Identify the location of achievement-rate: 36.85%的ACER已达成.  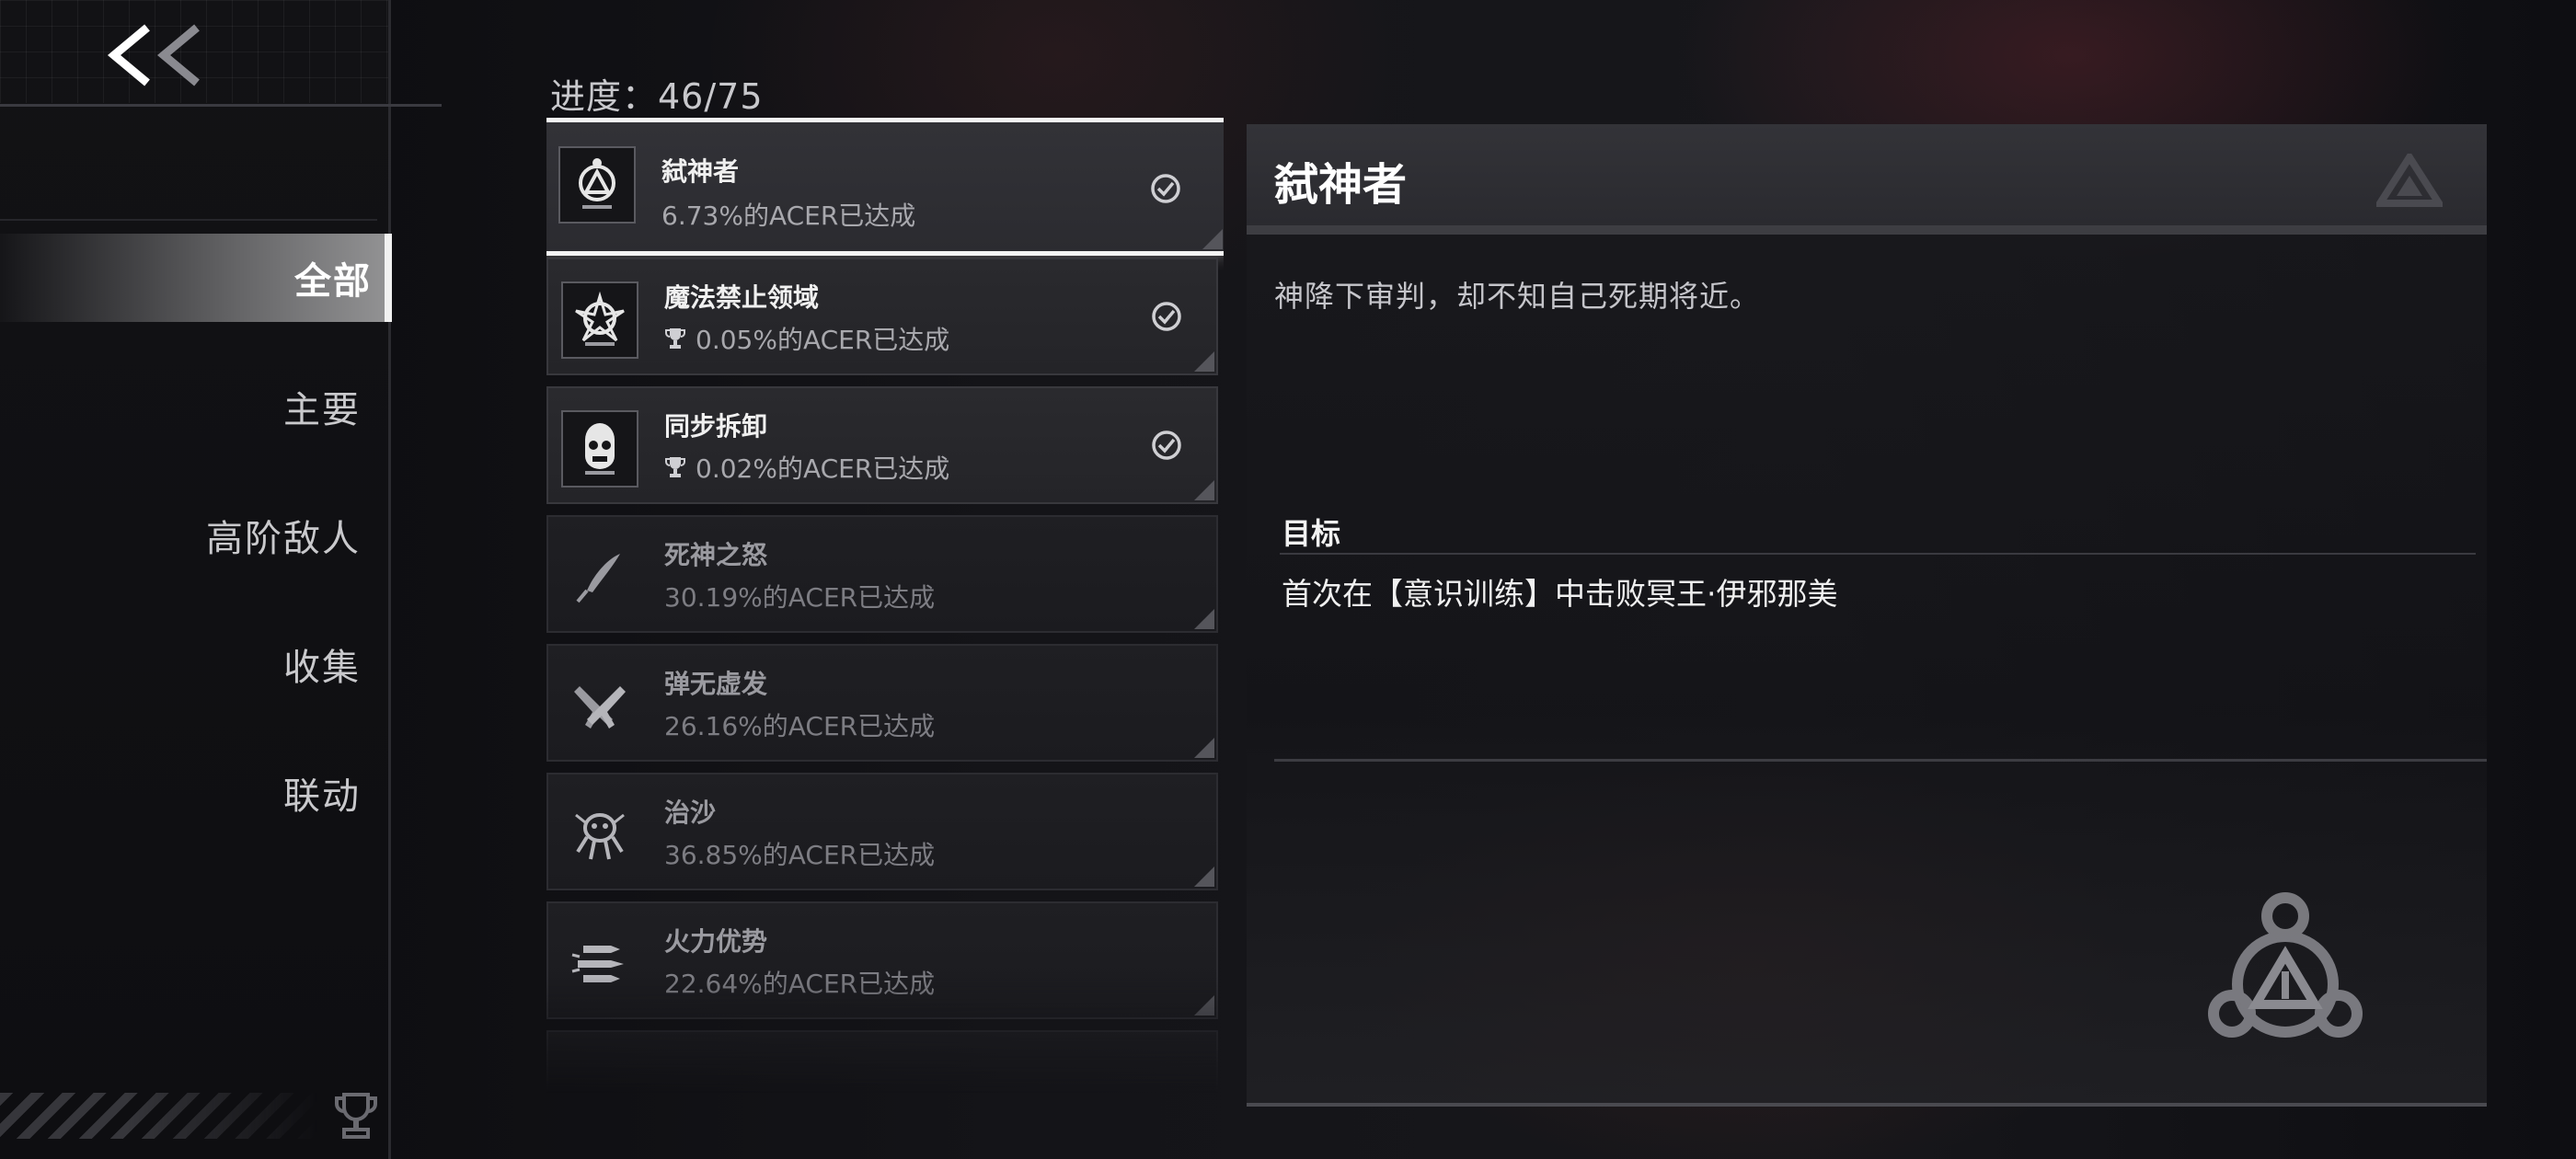
(799, 853).